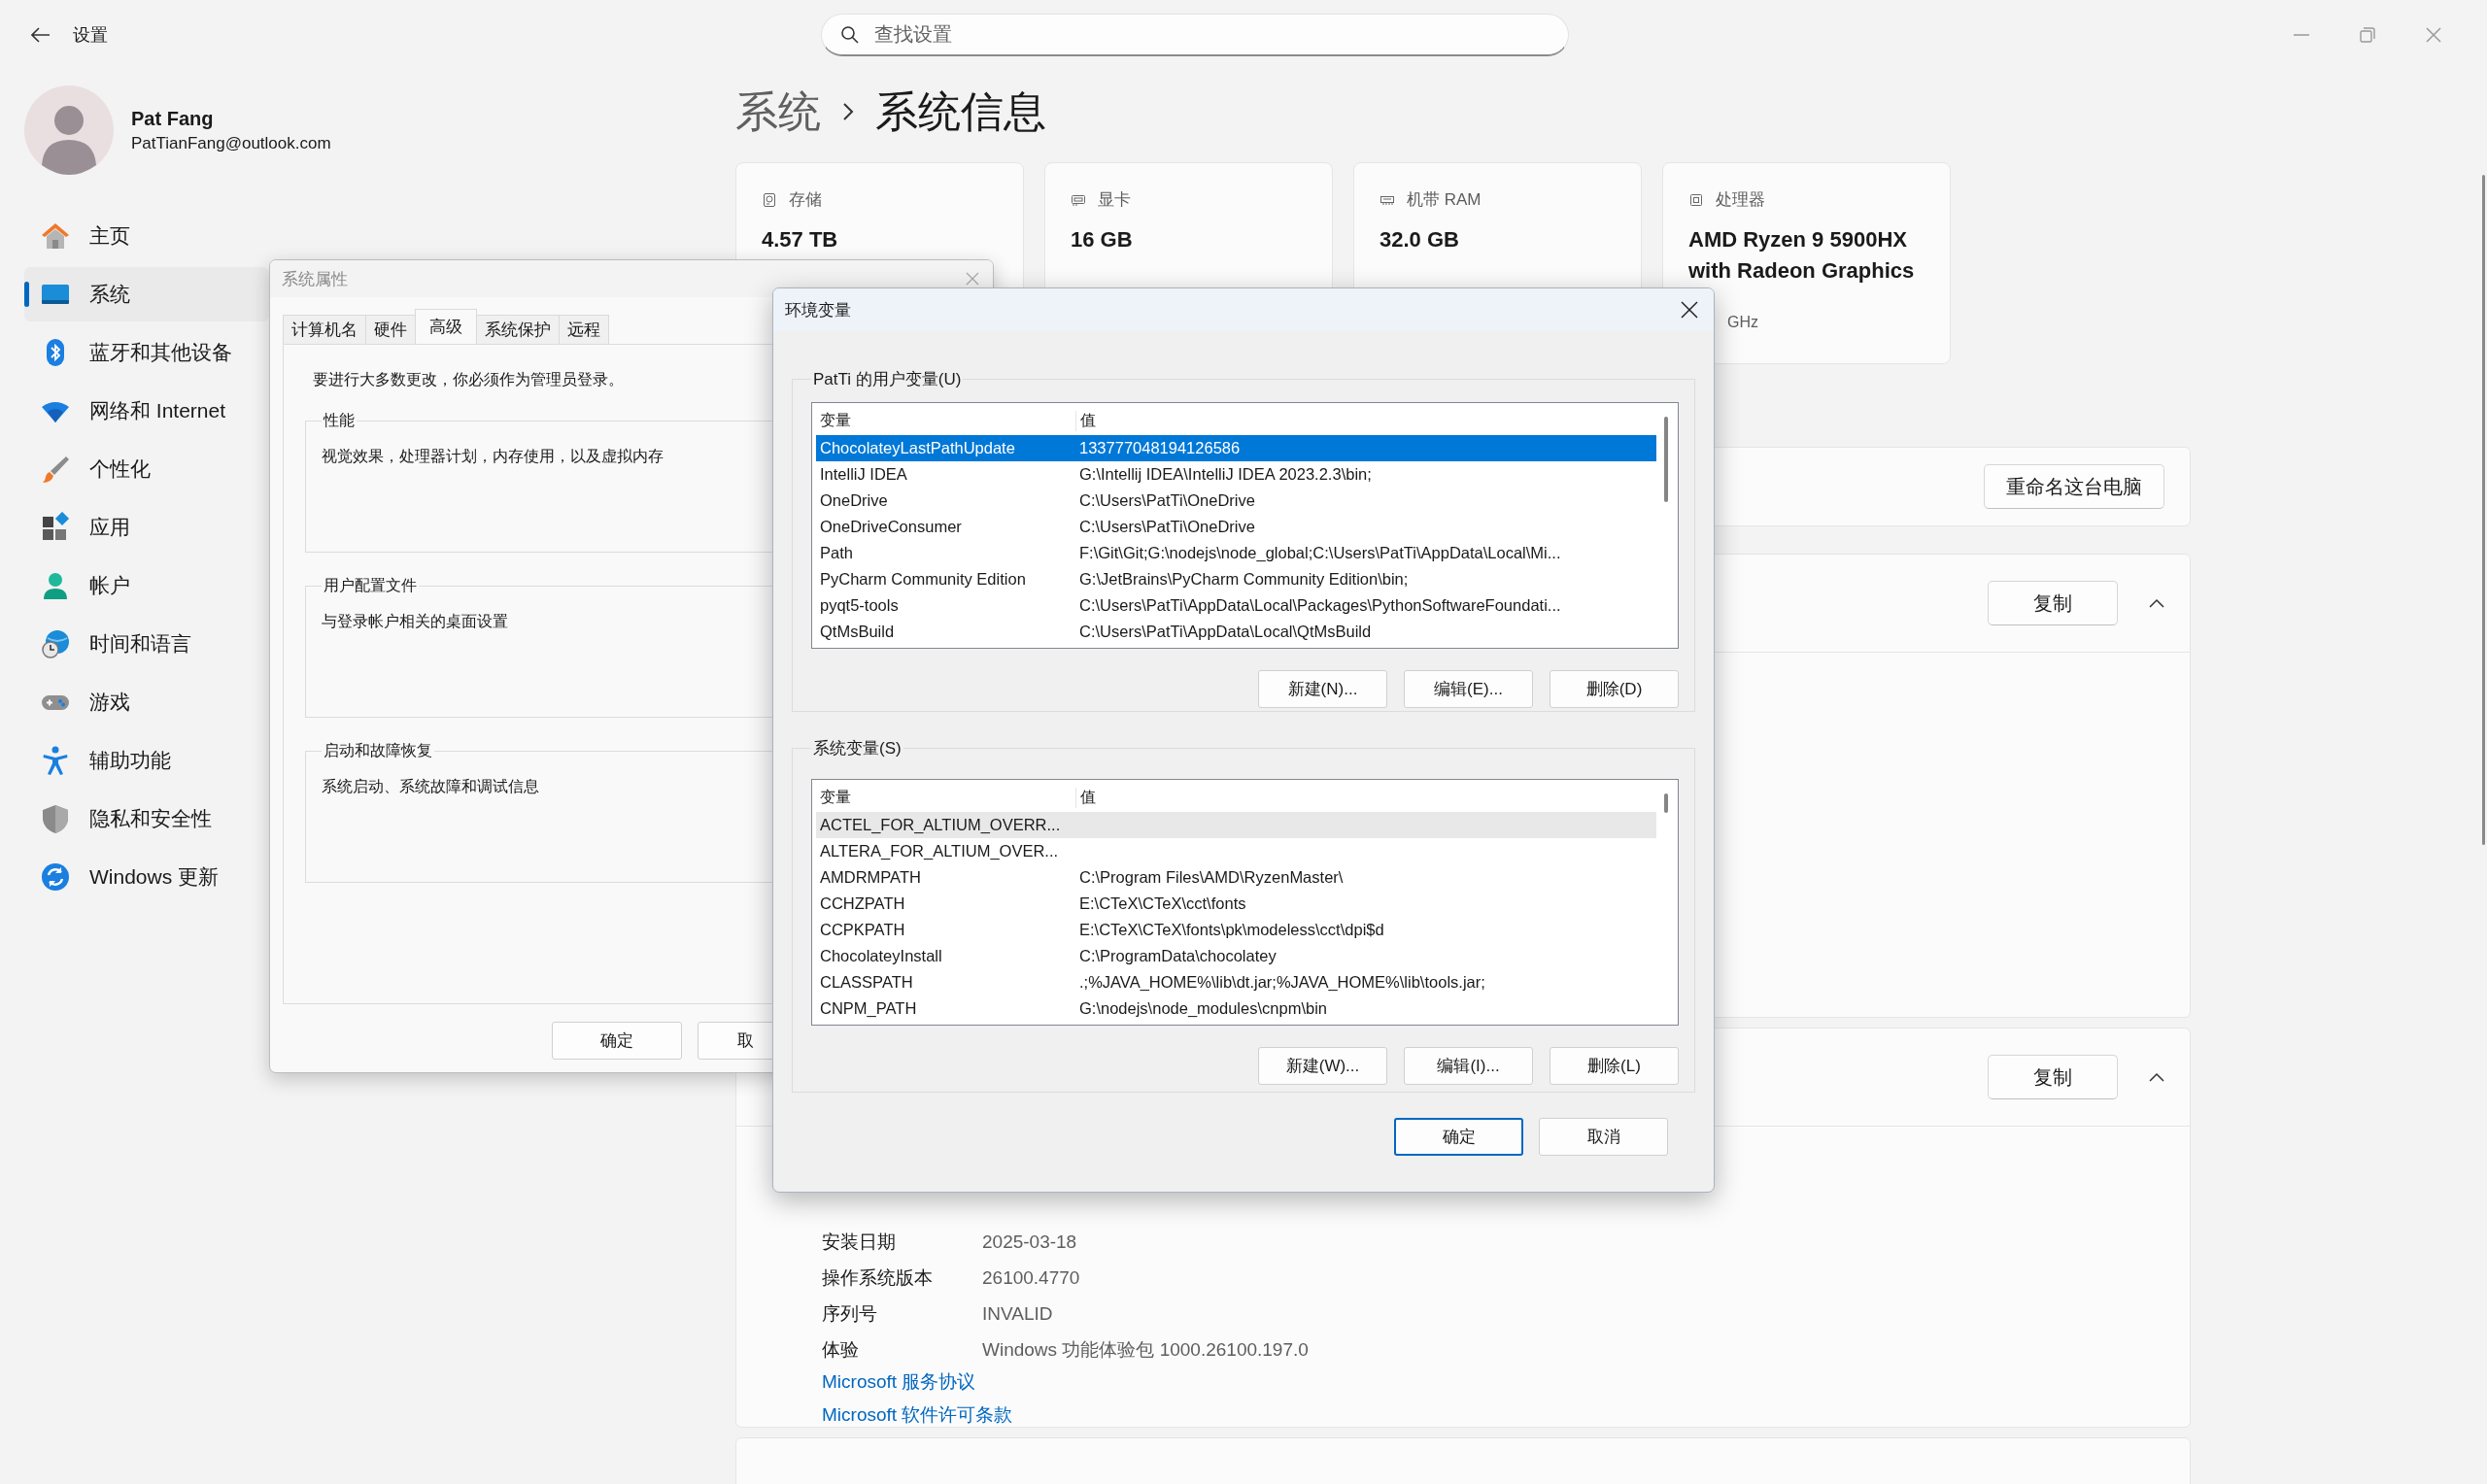 This screenshot has width=2487, height=1484. What do you see at coordinates (1232, 930) in the screenshot?
I see `table-cell-text: E:\CTeX\CTeX\fonts\pk\modeless\cct\dpi$d` at bounding box center [1232, 930].